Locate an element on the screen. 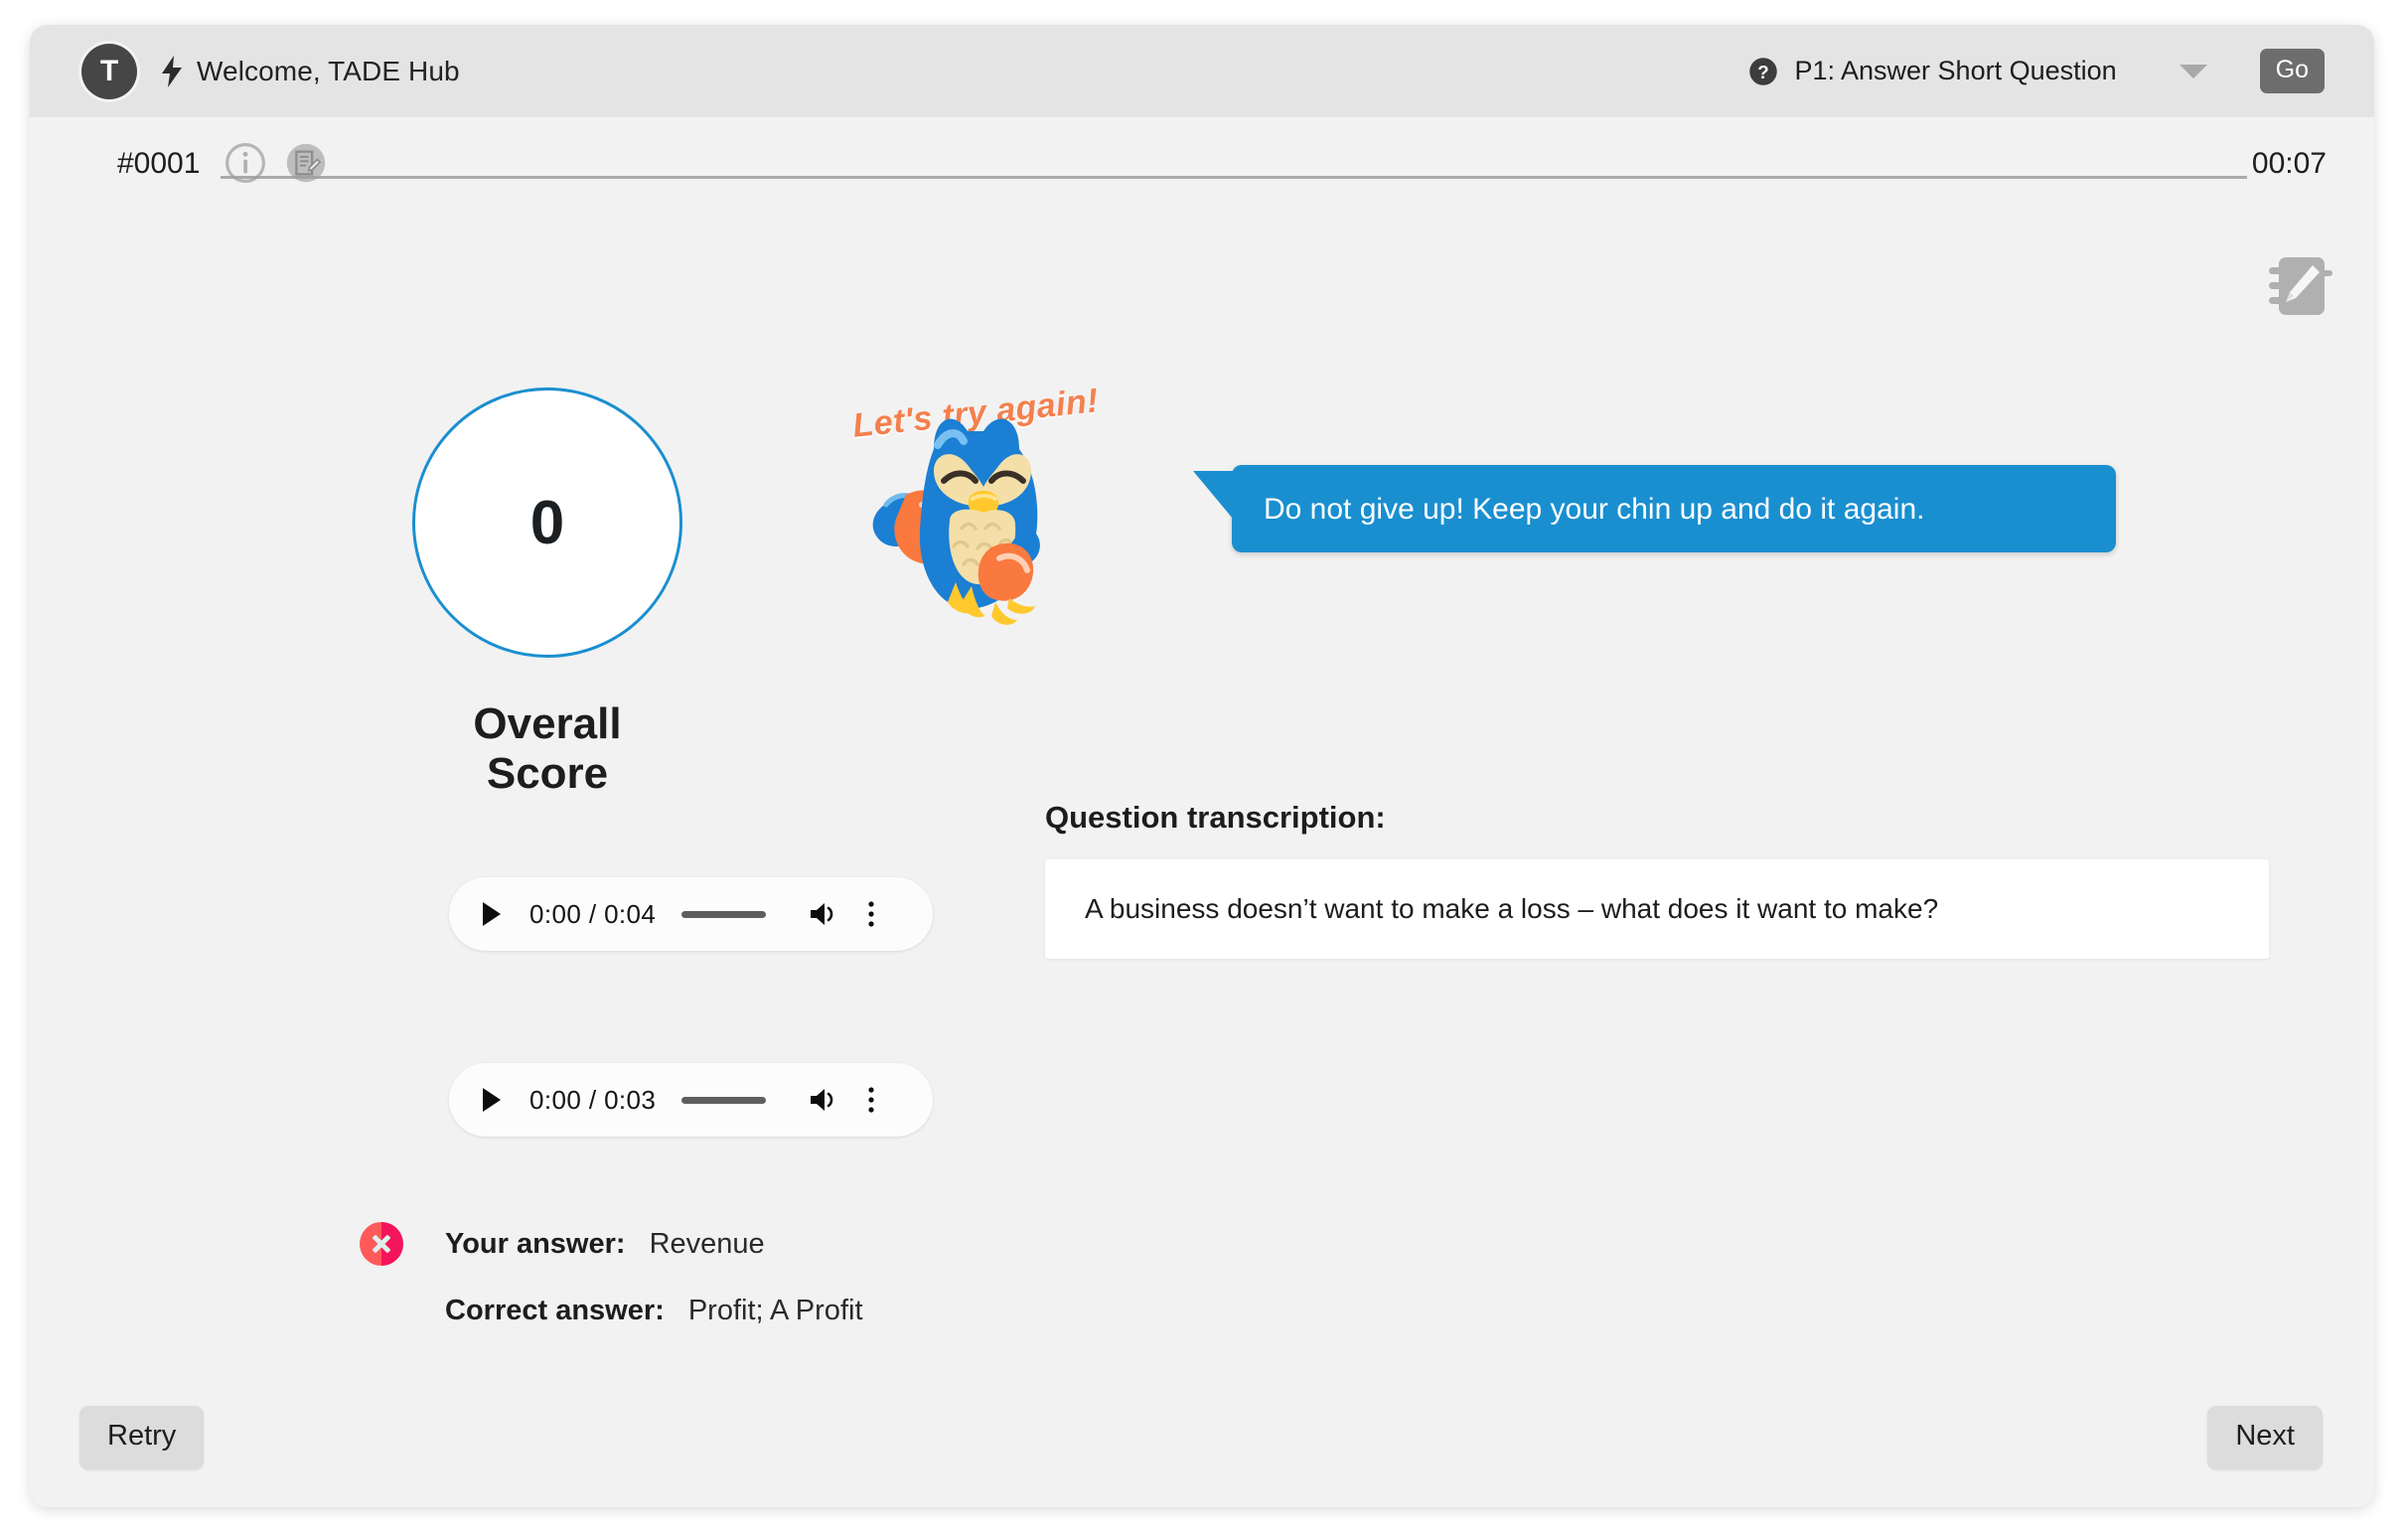 The width and height of the screenshot is (2408, 1536). notepad-pencil-icon is located at coordinates (2299, 286).